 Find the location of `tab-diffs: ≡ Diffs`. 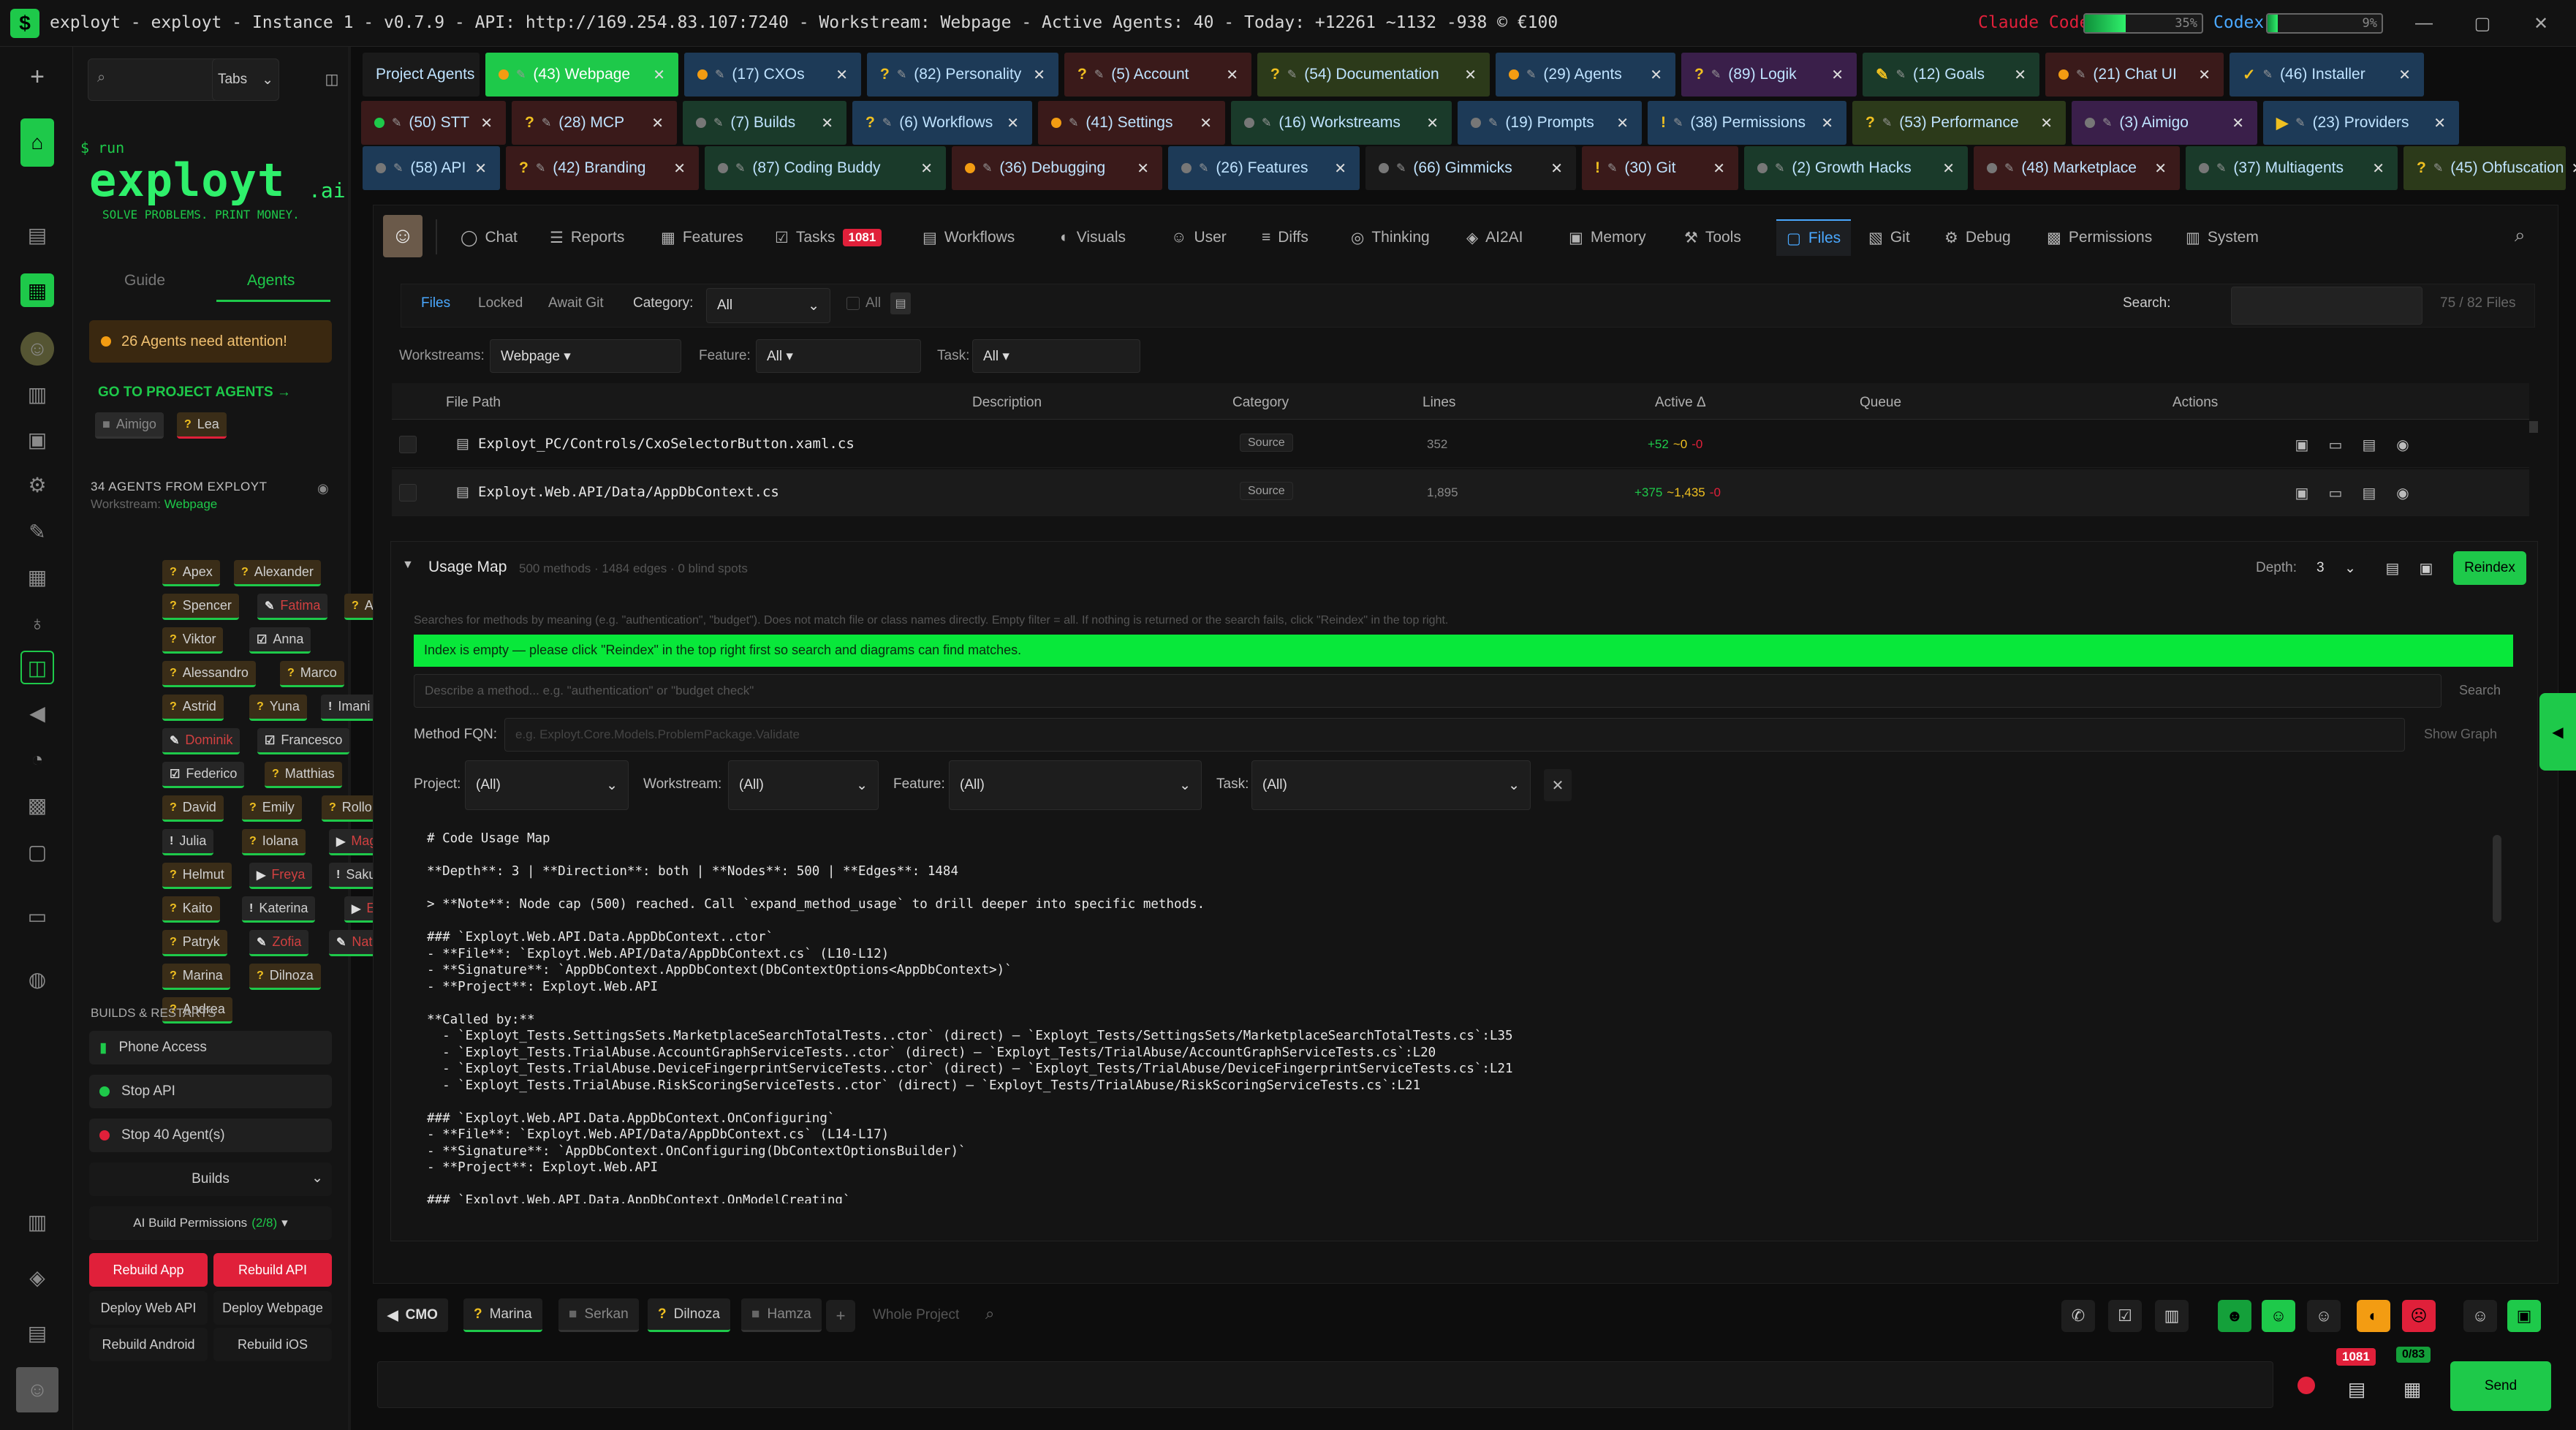

tab-diffs: ≡ Diffs is located at coordinates (1285, 238).